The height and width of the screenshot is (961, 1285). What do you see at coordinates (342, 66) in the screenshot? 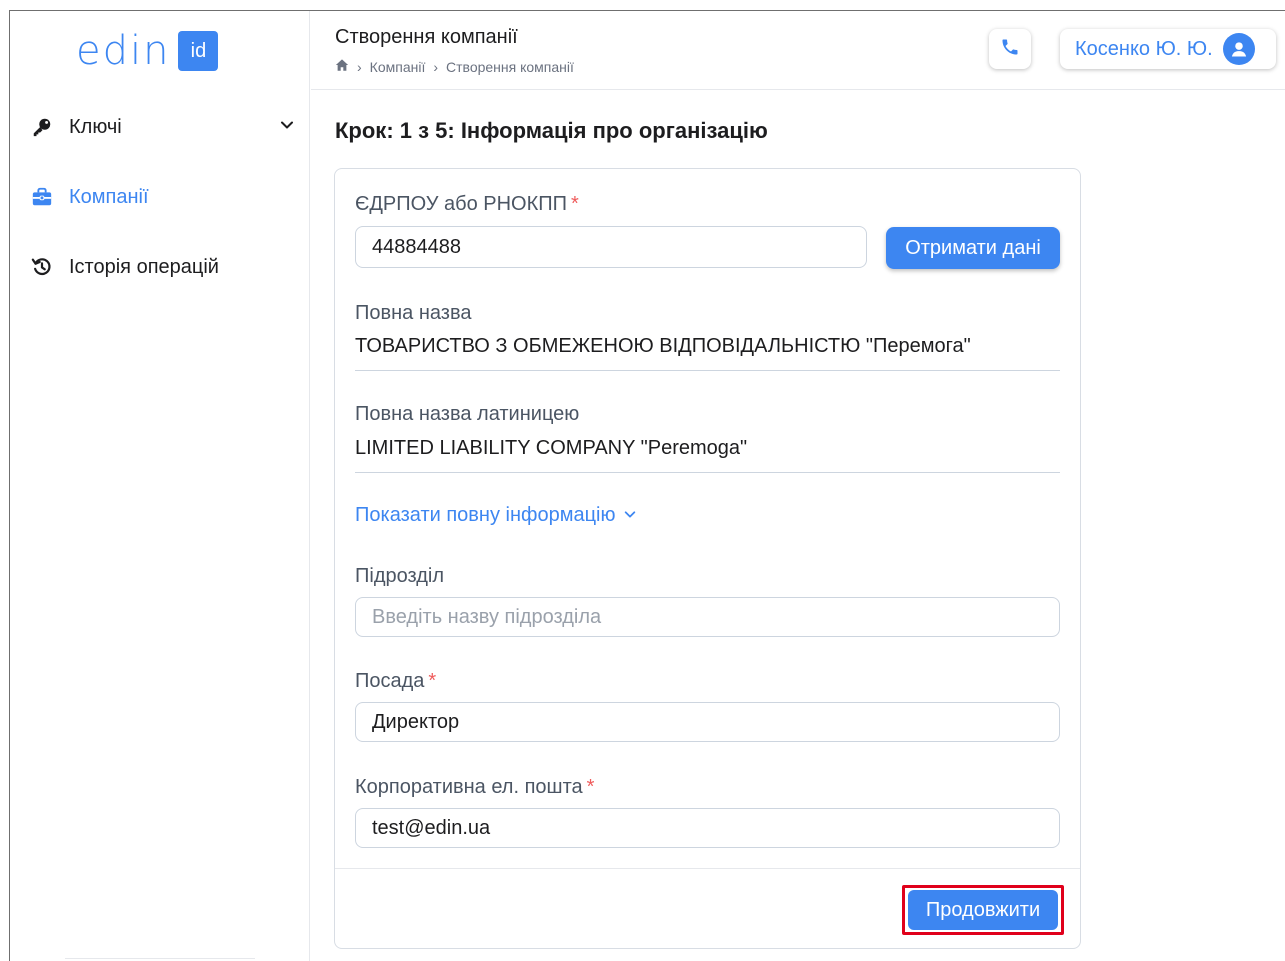
I see `home-icon` at bounding box center [342, 66].